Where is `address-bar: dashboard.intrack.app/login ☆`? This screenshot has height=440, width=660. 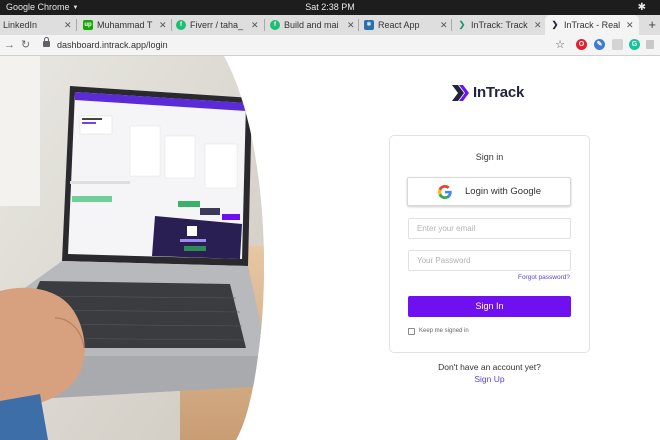
address-bar: dashboard.intrack.app/login ☆ is located at coordinates (304, 45).